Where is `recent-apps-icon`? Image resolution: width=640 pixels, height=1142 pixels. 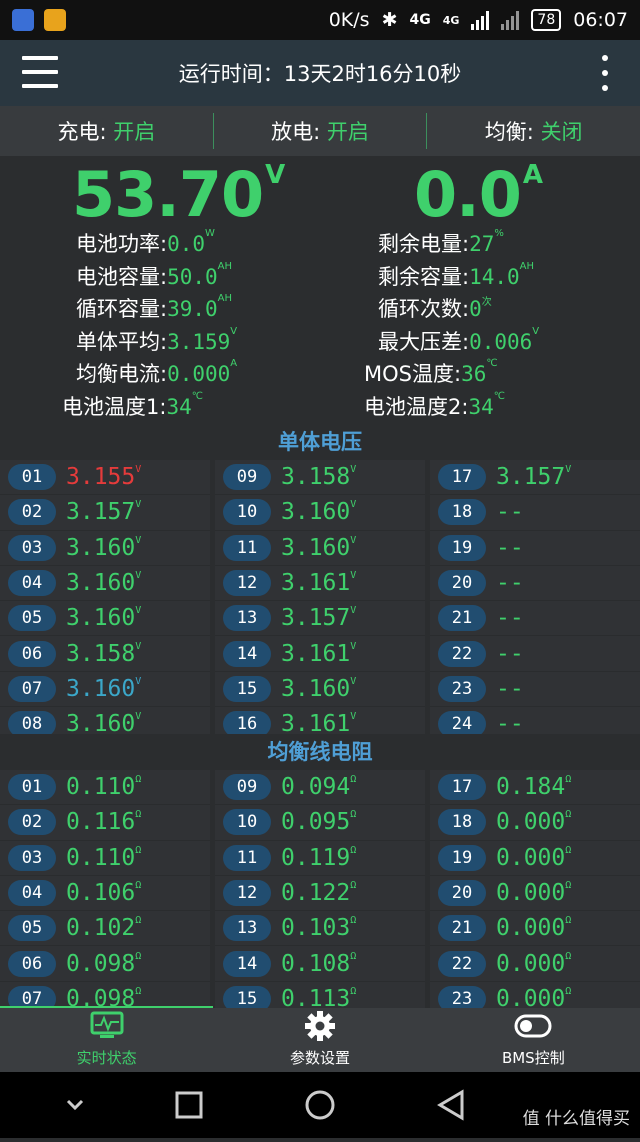
recent-apps-icon is located at coordinates (189, 1105).